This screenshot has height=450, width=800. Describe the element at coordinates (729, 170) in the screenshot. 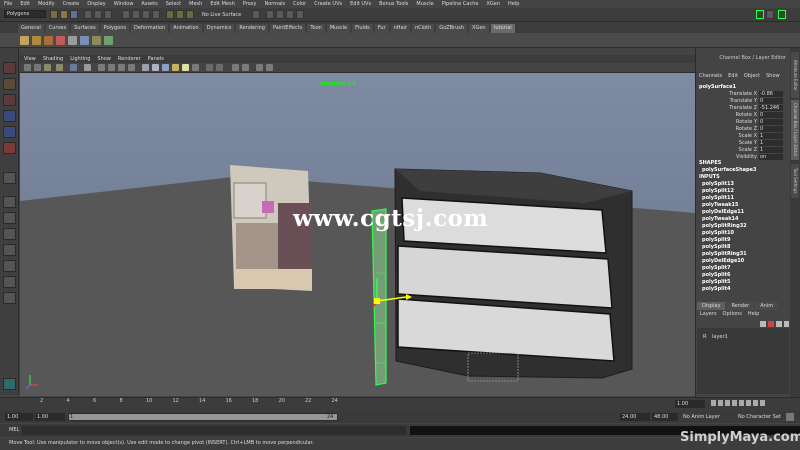

I see `shape-node: polySurfaceShape3` at that location.